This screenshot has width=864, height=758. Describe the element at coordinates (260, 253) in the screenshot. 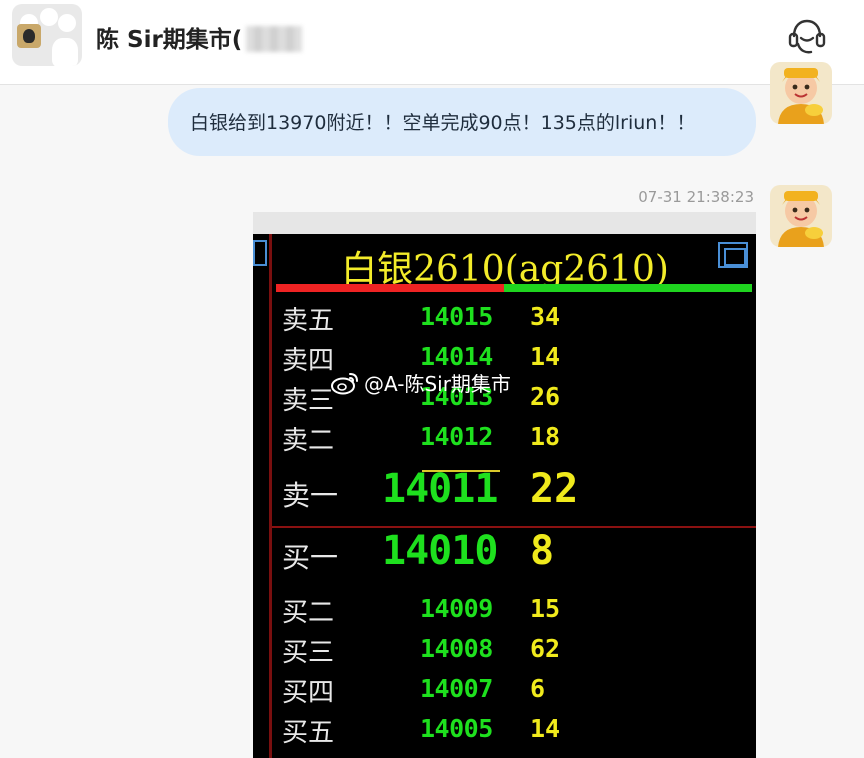

I see `panel-marker-icon` at that location.